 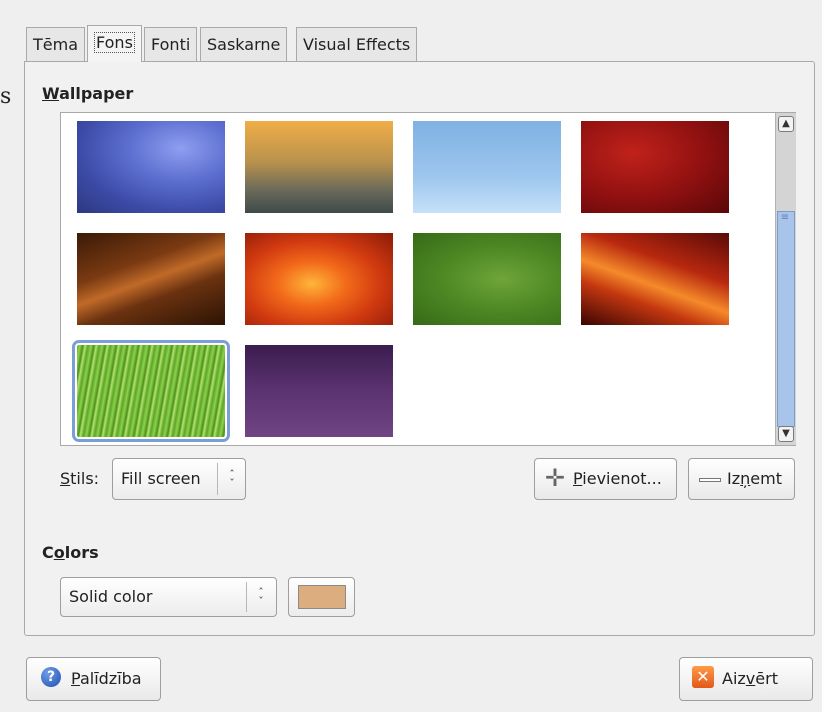 I want to click on help-button: ? Palīdzība, so click(x=93, y=679).